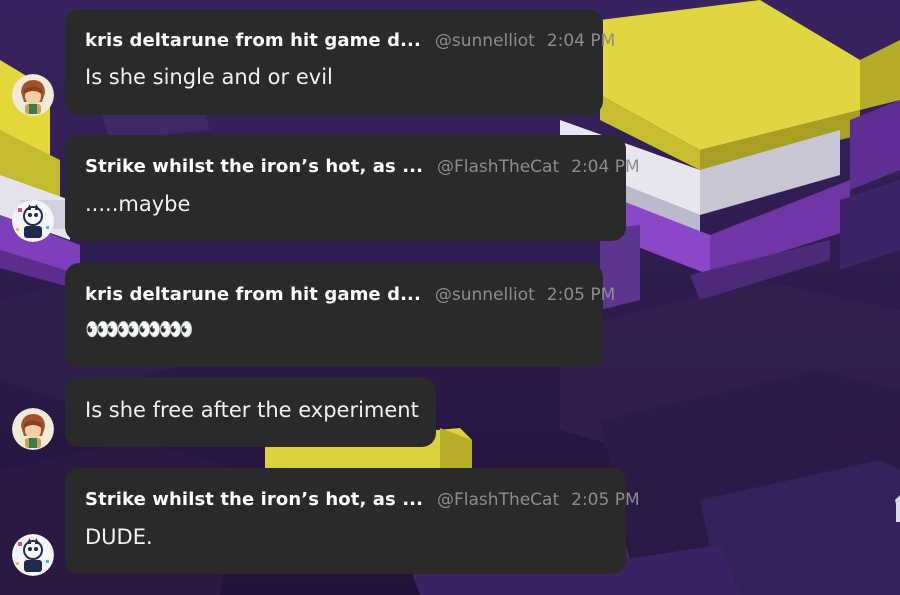 The width and height of the screenshot is (900, 595). I want to click on message-text: DUDE., so click(119, 537).